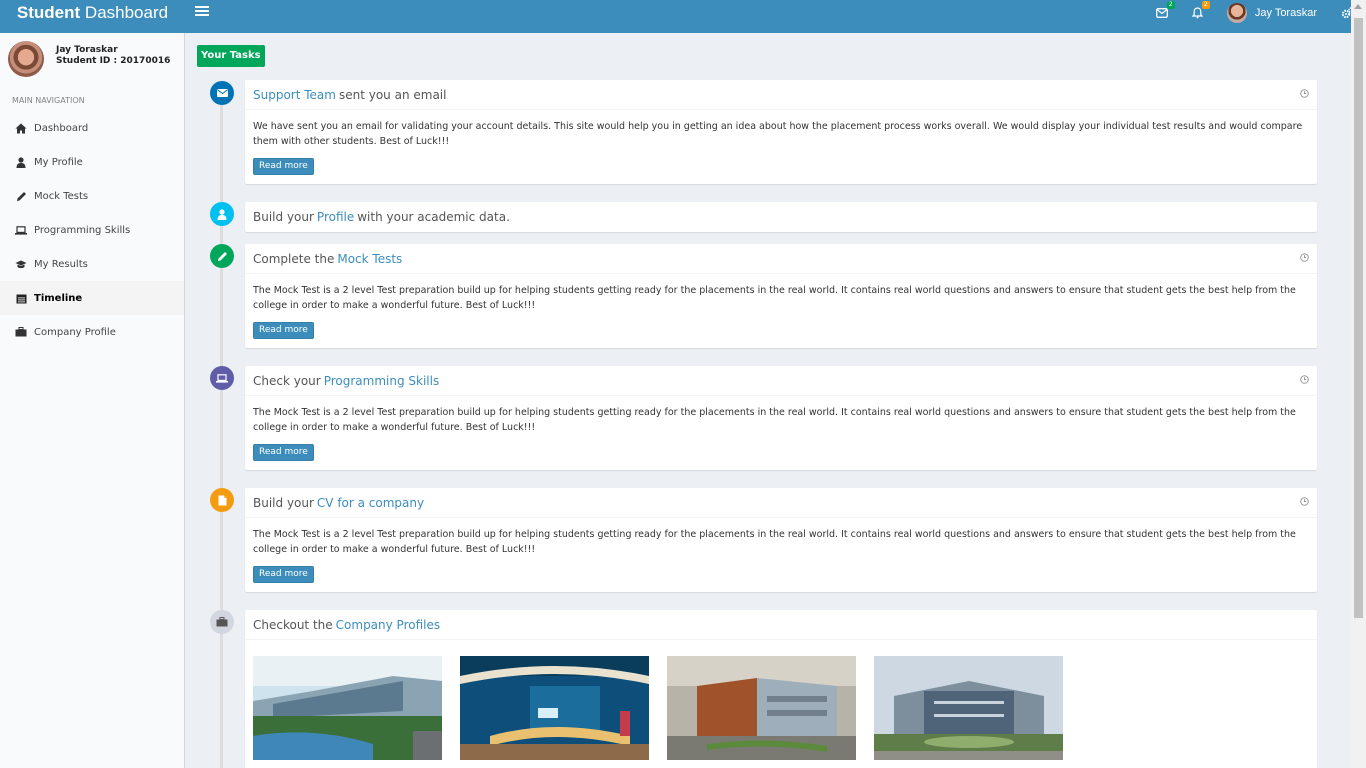  Describe the element at coordinates (781, 259) in the screenshot. I see `timeline-item-header: Complete the Mock Tests` at that location.